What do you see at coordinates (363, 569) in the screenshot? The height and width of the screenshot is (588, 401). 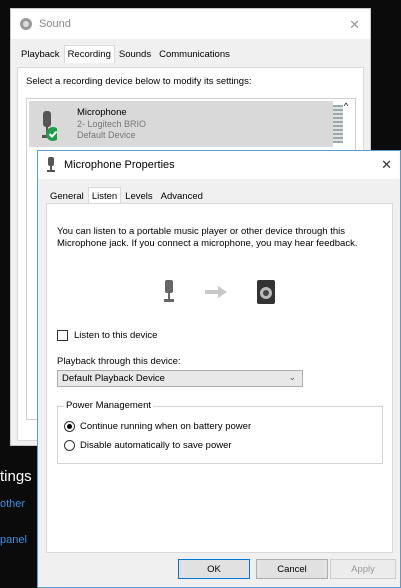 I see `apply-button: Apply` at bounding box center [363, 569].